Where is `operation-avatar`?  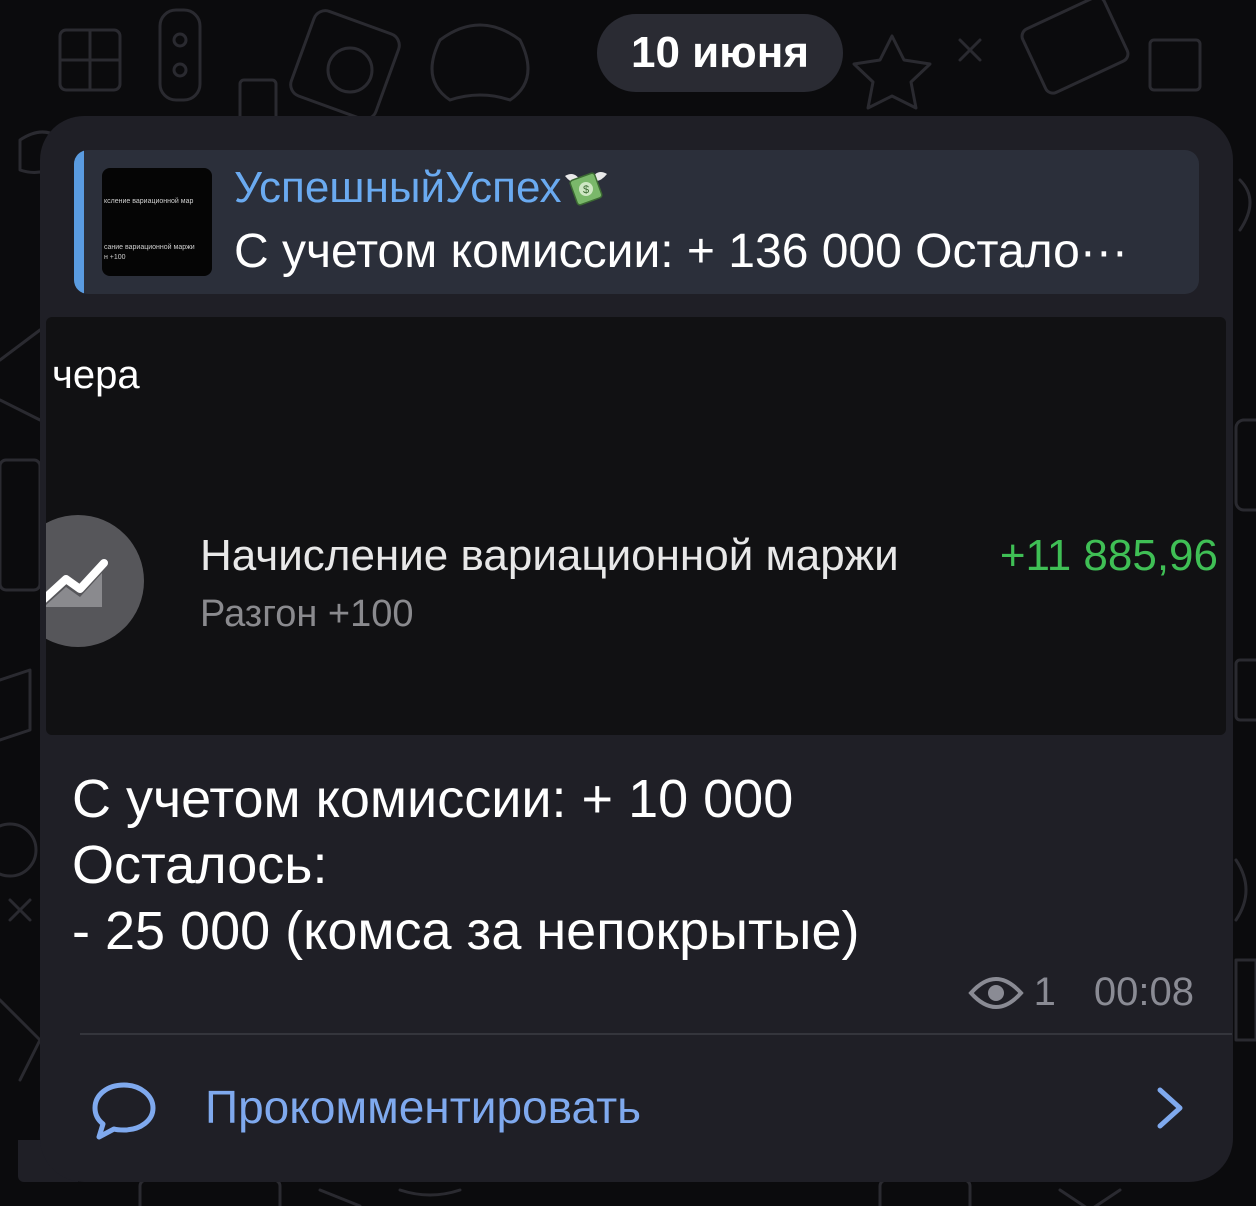 operation-avatar is located at coordinates (95, 581).